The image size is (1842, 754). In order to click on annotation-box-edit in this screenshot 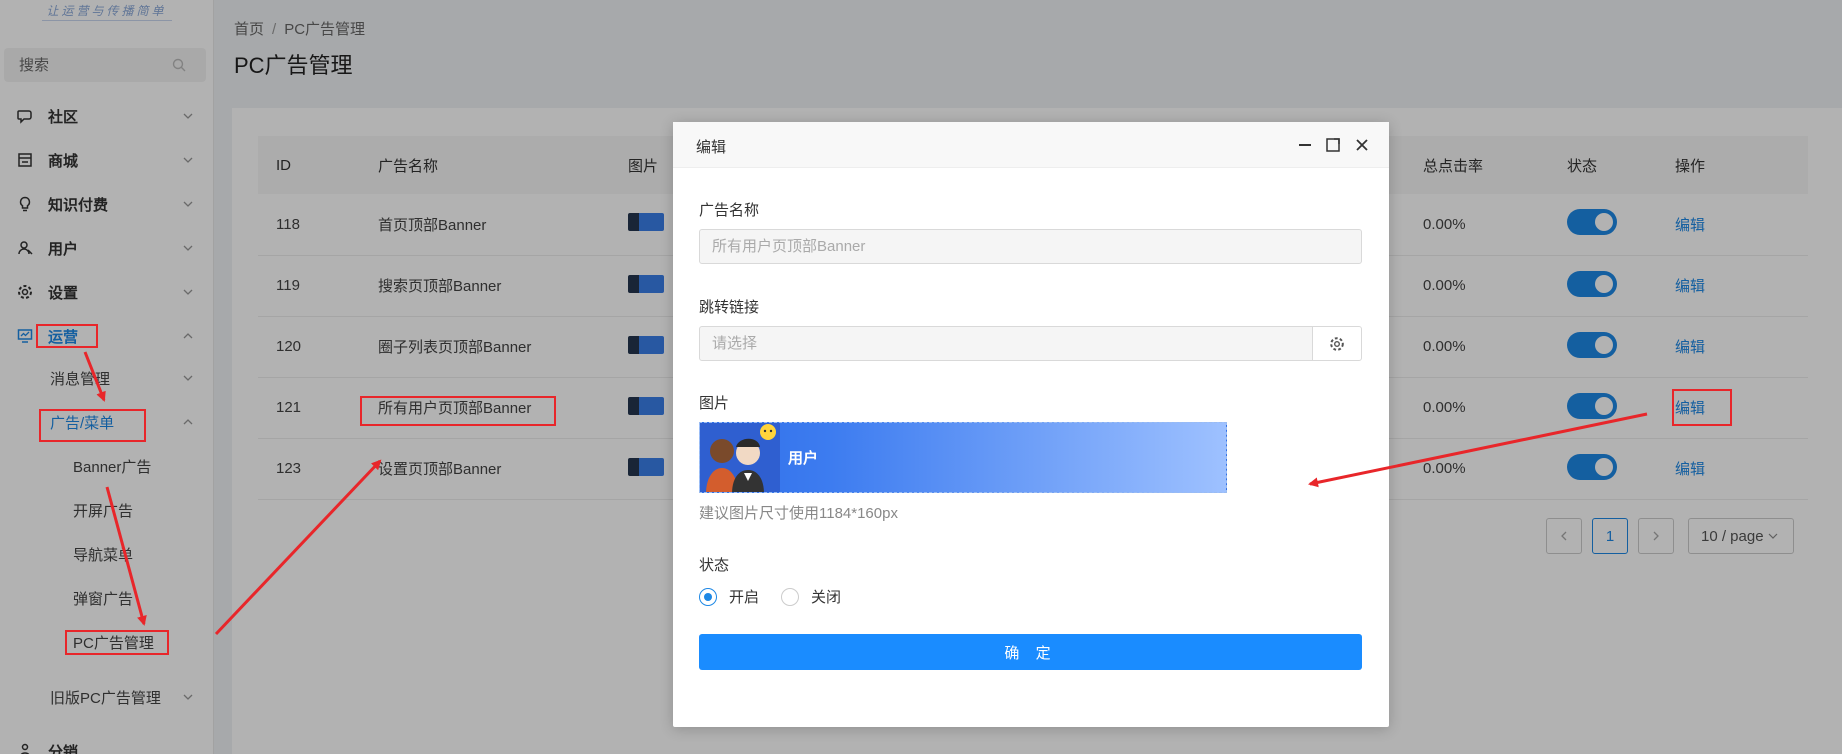, I will do `click(1702, 407)`.